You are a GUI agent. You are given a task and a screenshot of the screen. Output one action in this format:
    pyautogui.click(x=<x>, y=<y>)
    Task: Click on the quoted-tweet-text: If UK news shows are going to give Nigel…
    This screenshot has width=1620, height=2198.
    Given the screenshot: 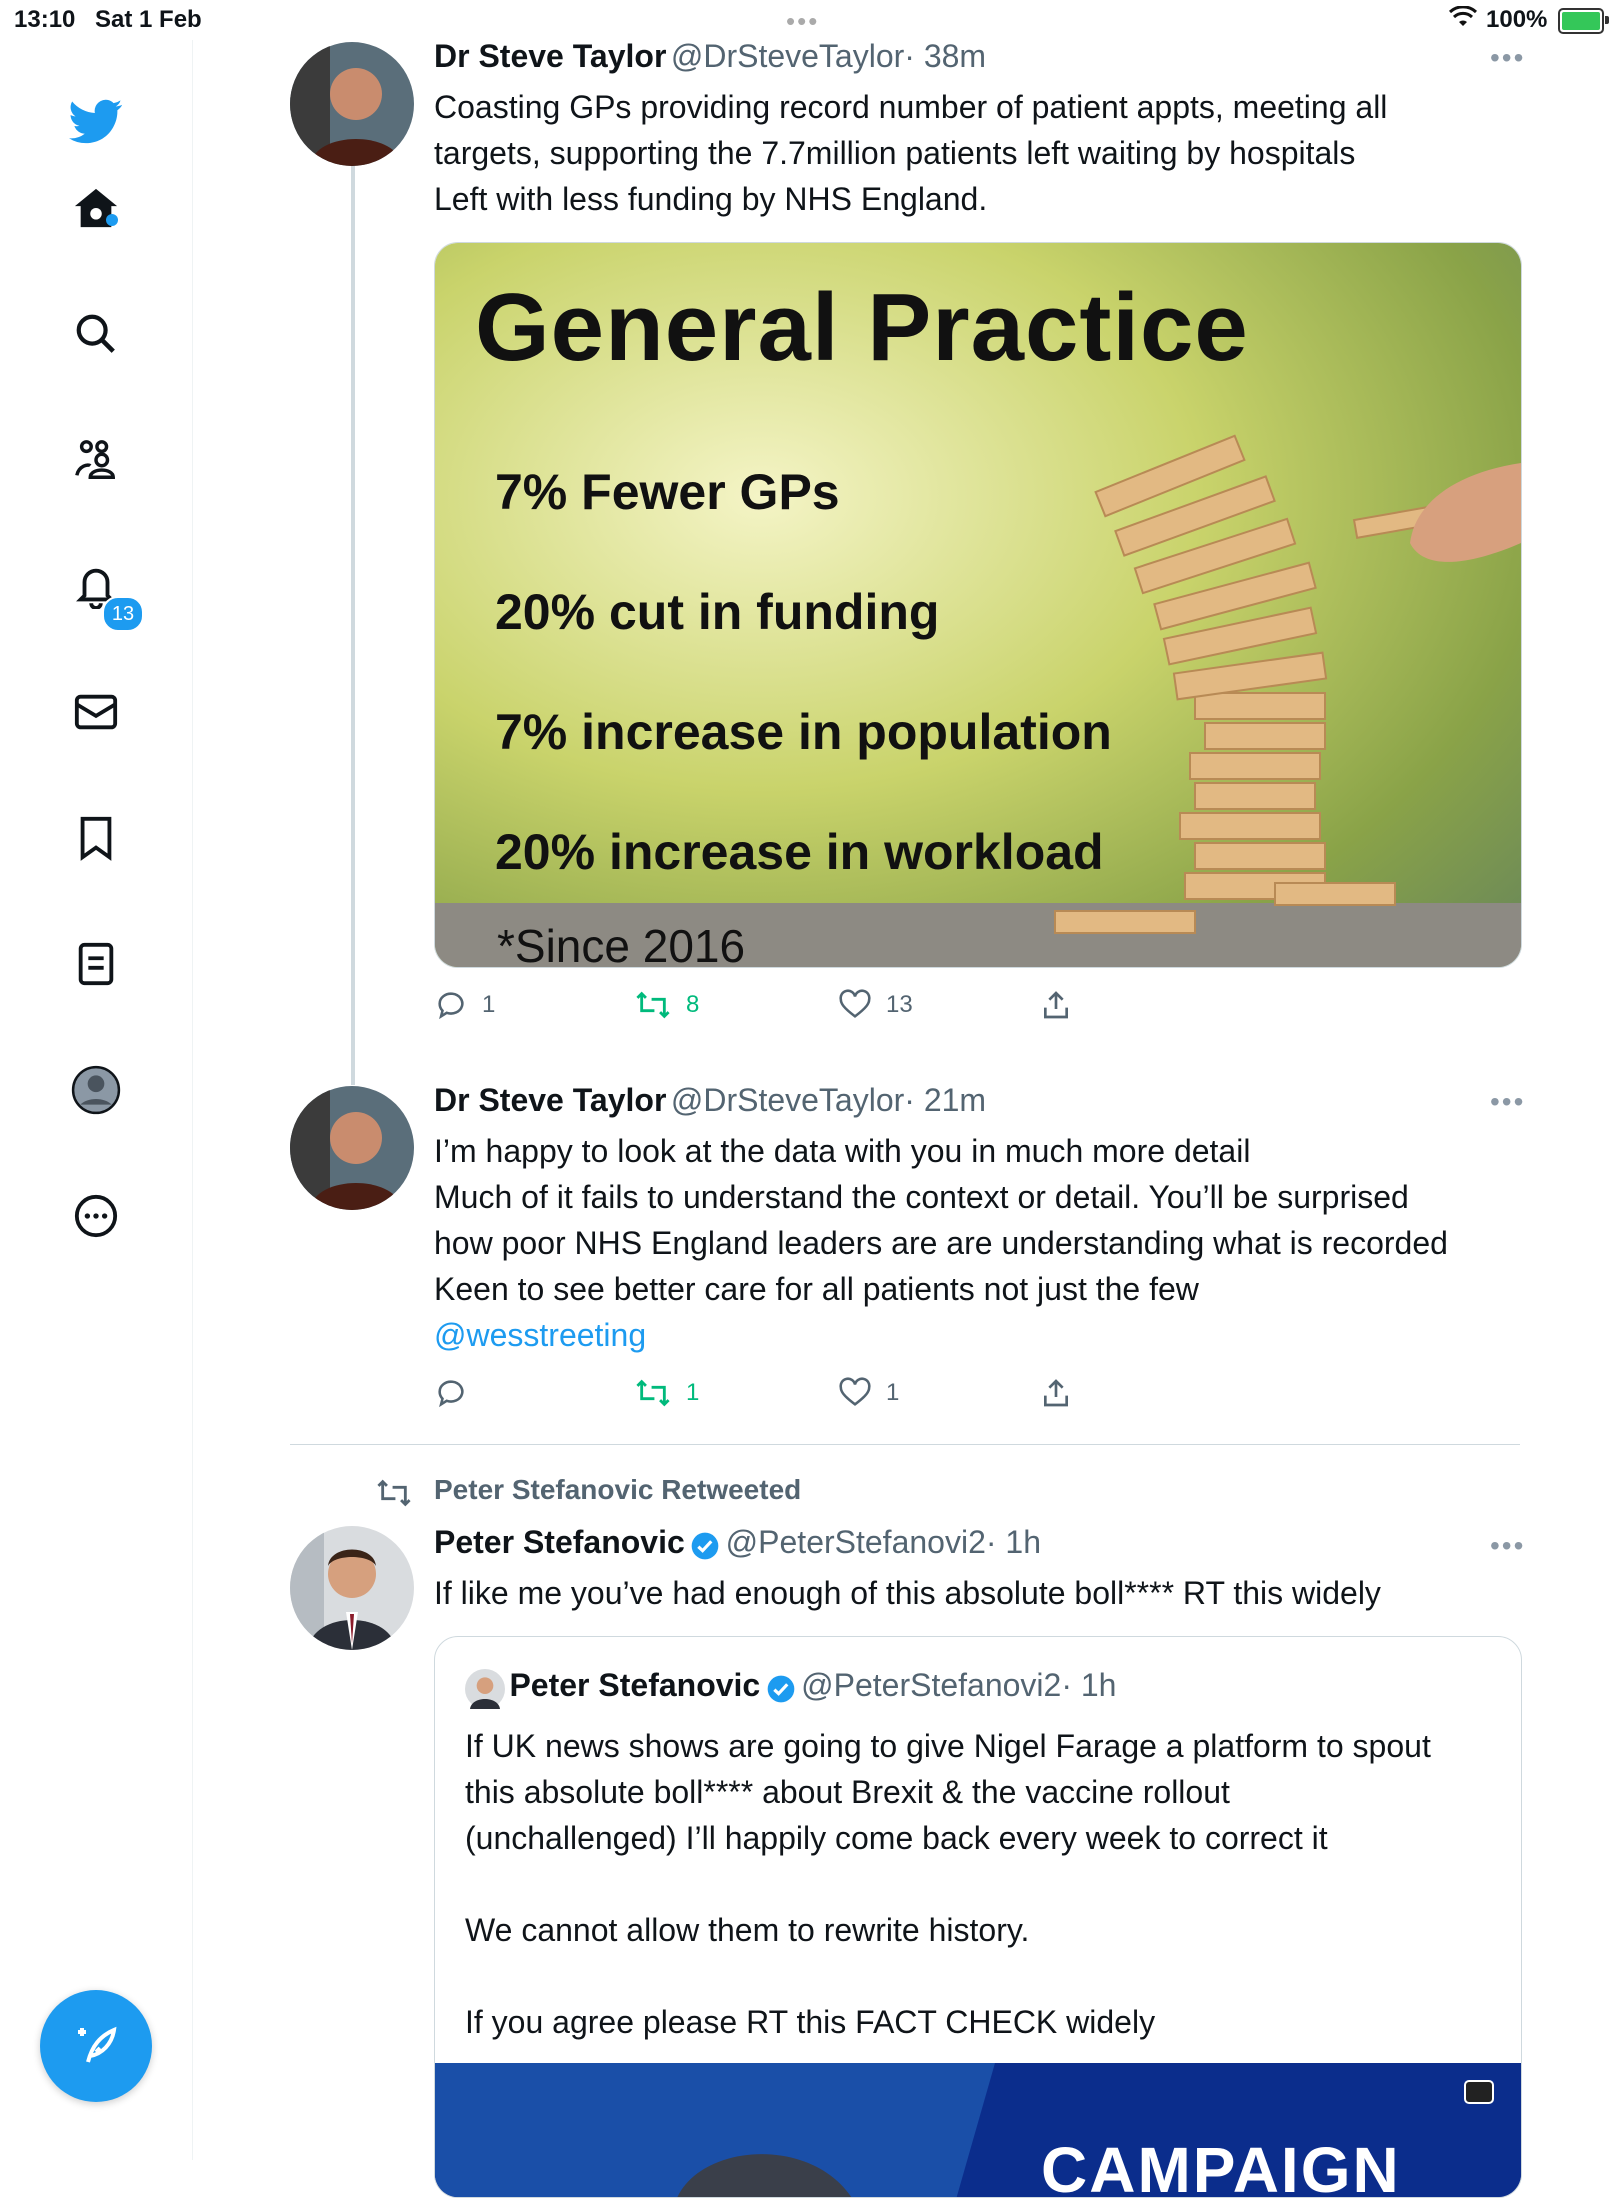 What is the action you would take?
    pyautogui.click(x=980, y=1884)
    